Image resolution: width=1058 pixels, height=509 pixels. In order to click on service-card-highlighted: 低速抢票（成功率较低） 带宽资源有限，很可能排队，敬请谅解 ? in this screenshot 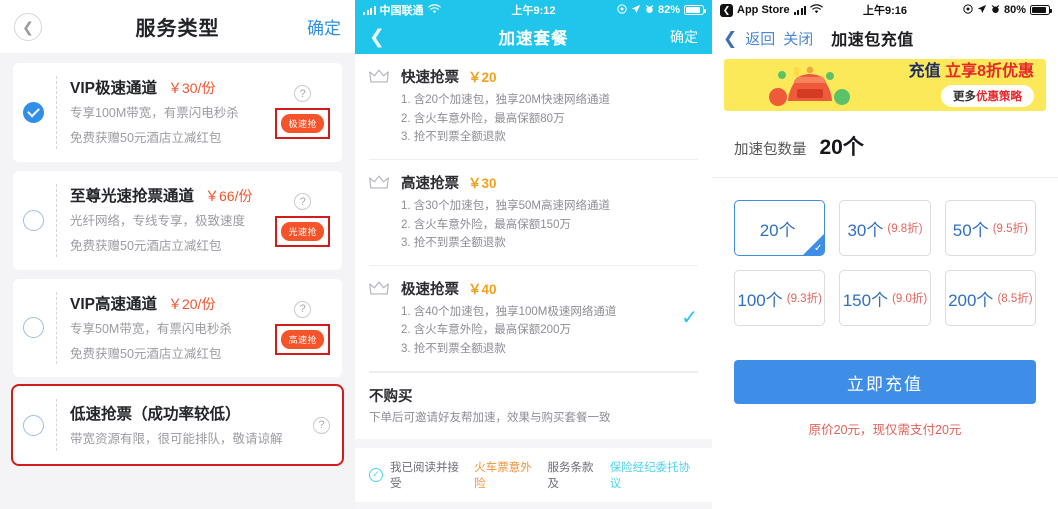, I will do `click(177, 425)`.